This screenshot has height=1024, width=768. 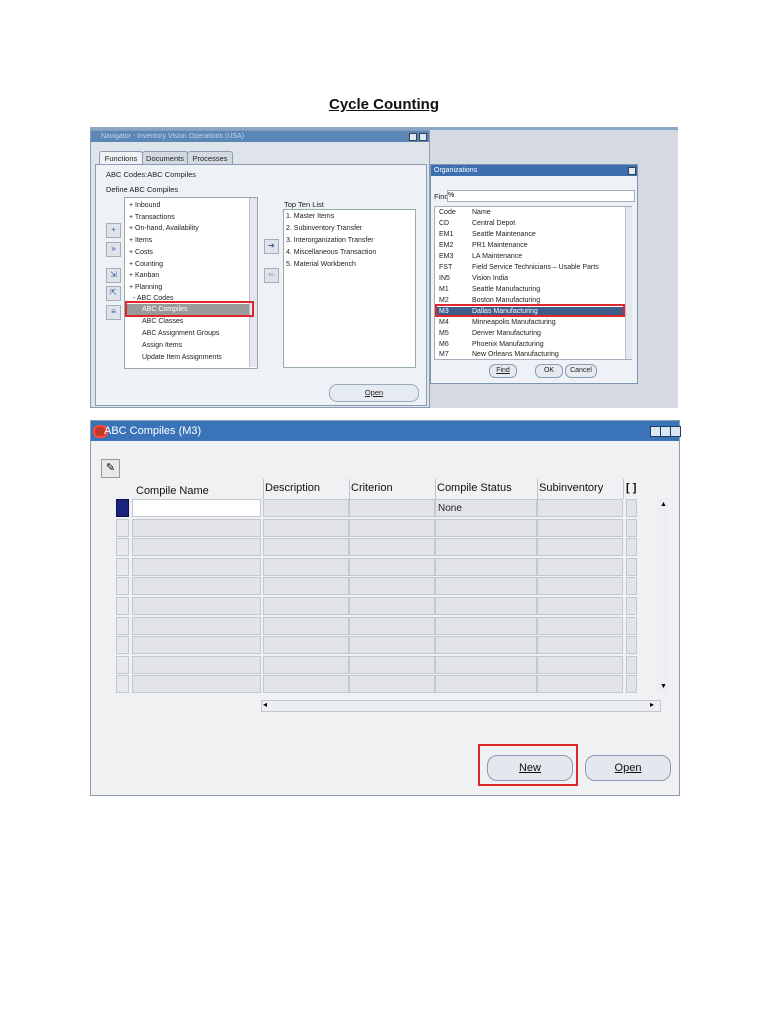 What do you see at coordinates (253, 282) in the screenshot?
I see `functions-scrollbar` at bounding box center [253, 282].